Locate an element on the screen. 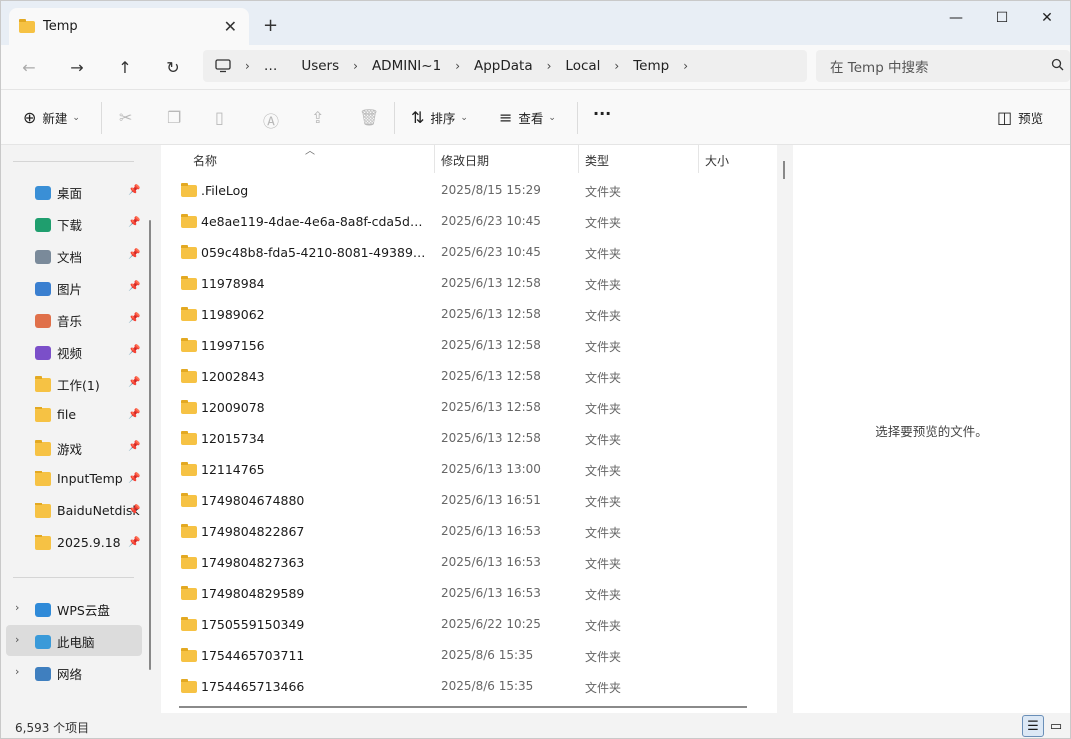 The image size is (1071, 739). table-row: 11989062 2025/6/13 12:58 文件夹 is located at coordinates (469, 315).